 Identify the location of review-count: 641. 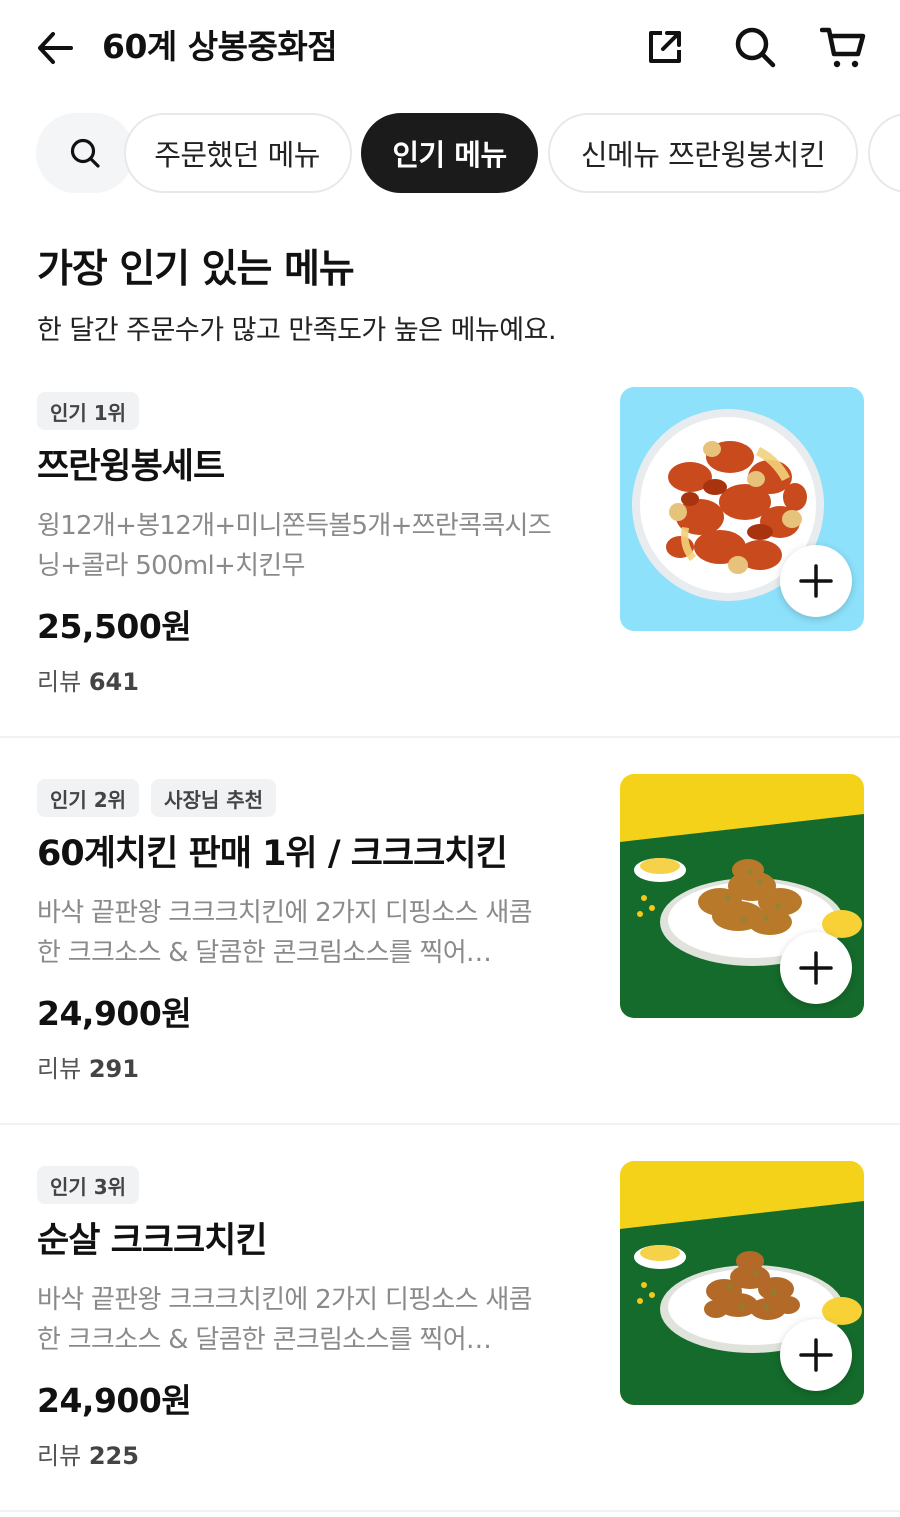
(113, 682).